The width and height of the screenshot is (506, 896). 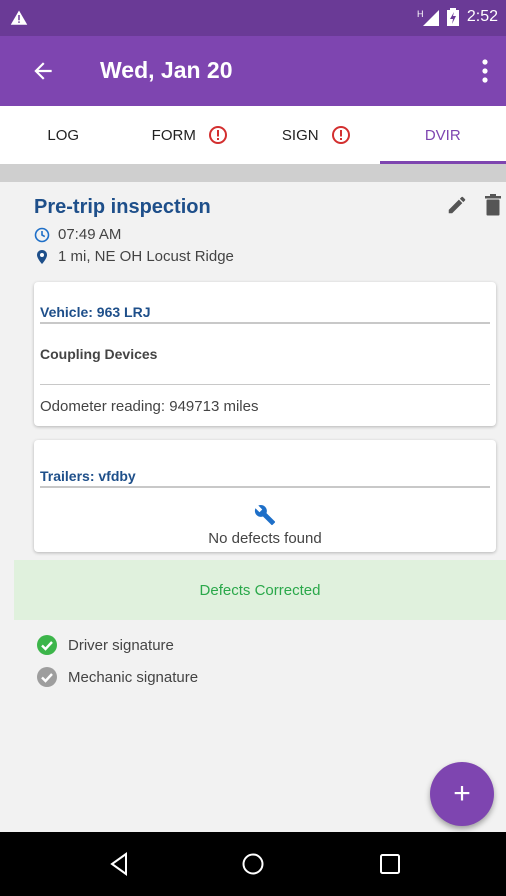 What do you see at coordinates (120, 864) in the screenshot?
I see `nav-back-icon` at bounding box center [120, 864].